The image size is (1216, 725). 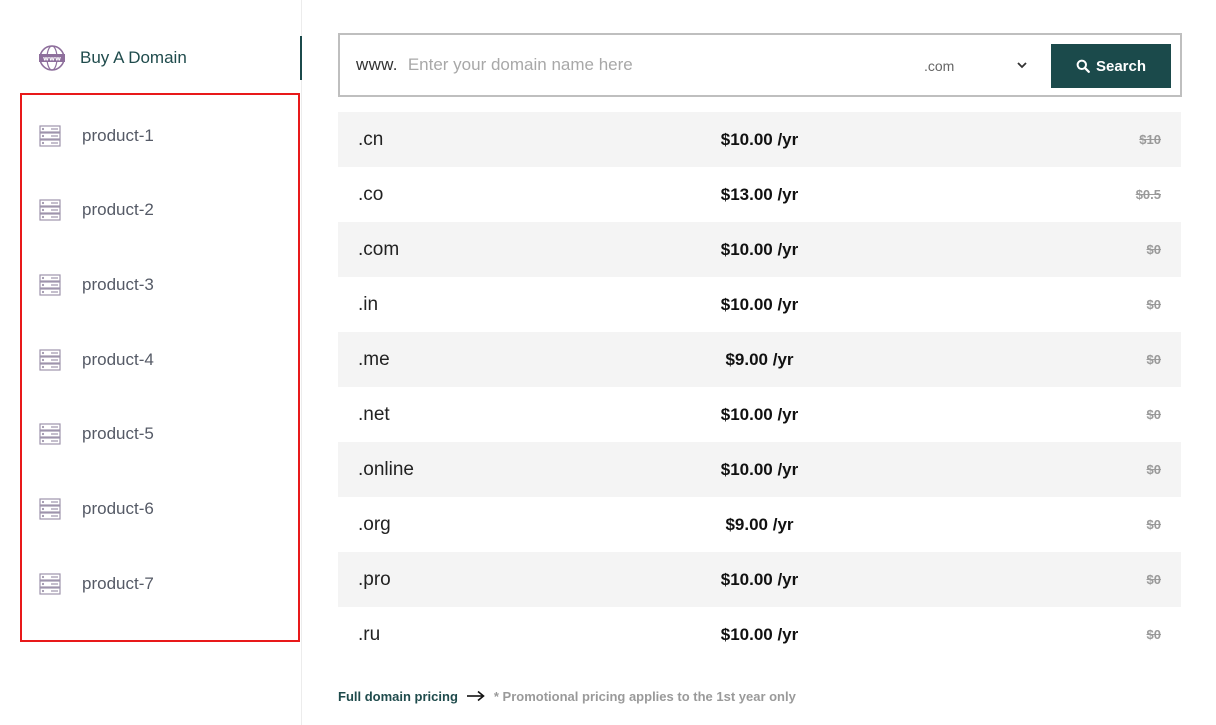 What do you see at coordinates (369, 634) in the screenshot?
I see `tld-name: .ru` at bounding box center [369, 634].